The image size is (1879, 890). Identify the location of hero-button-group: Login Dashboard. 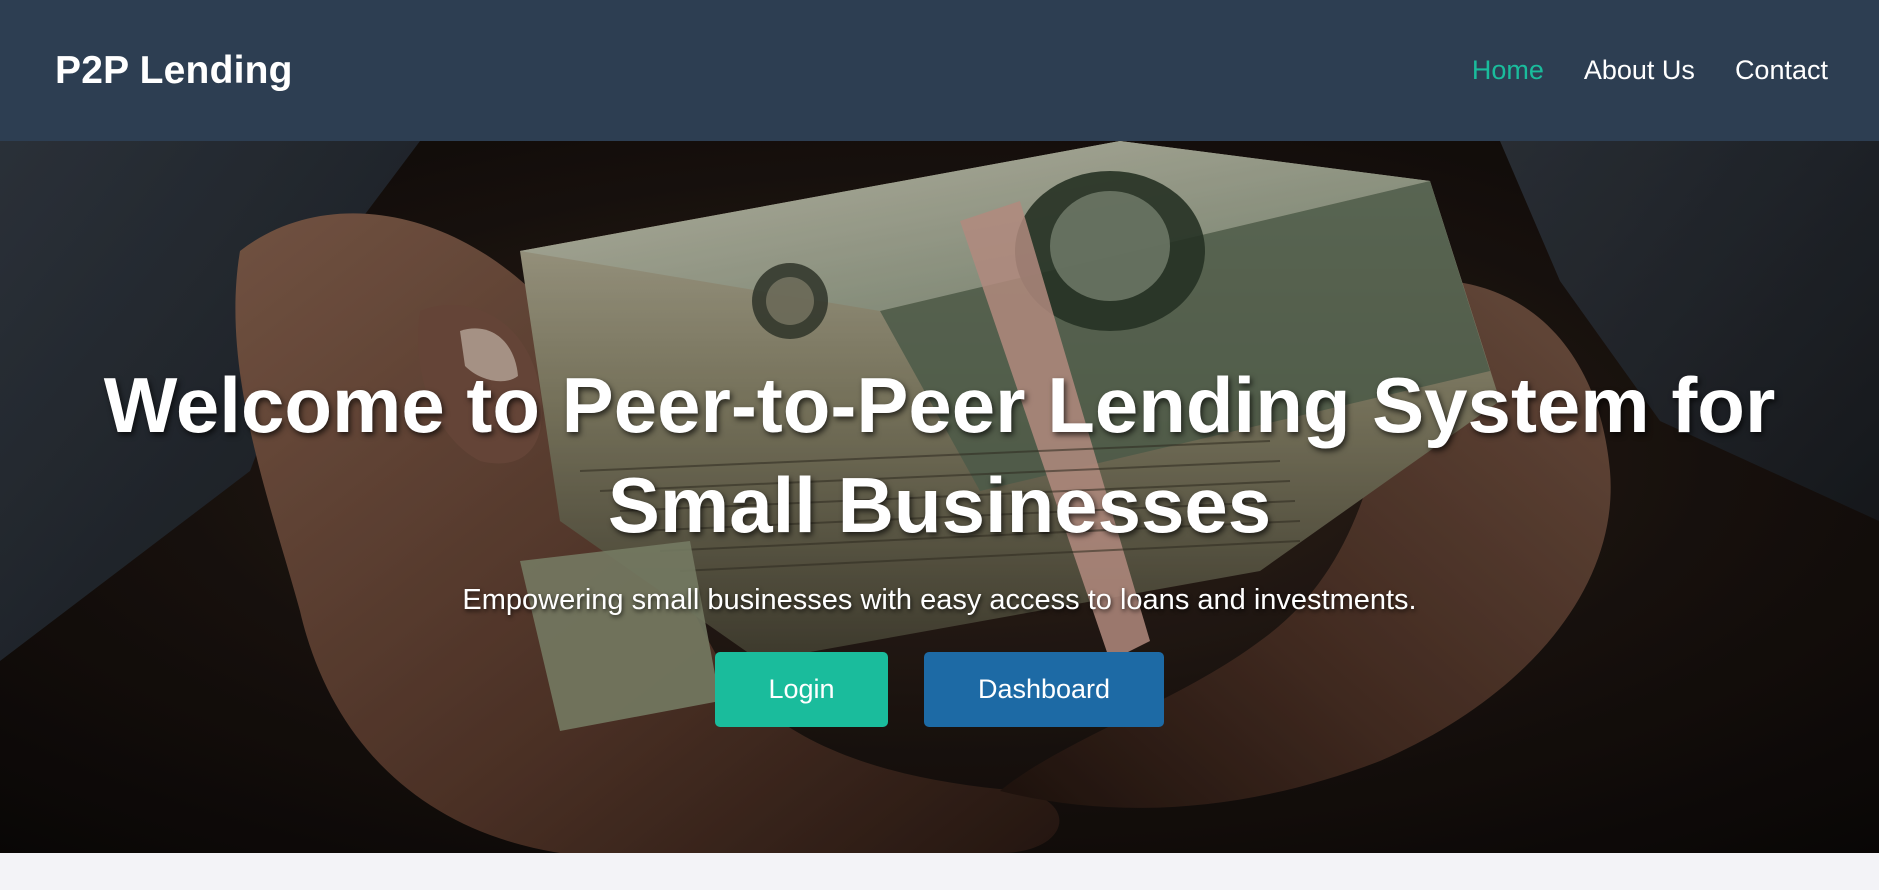
(939, 689).